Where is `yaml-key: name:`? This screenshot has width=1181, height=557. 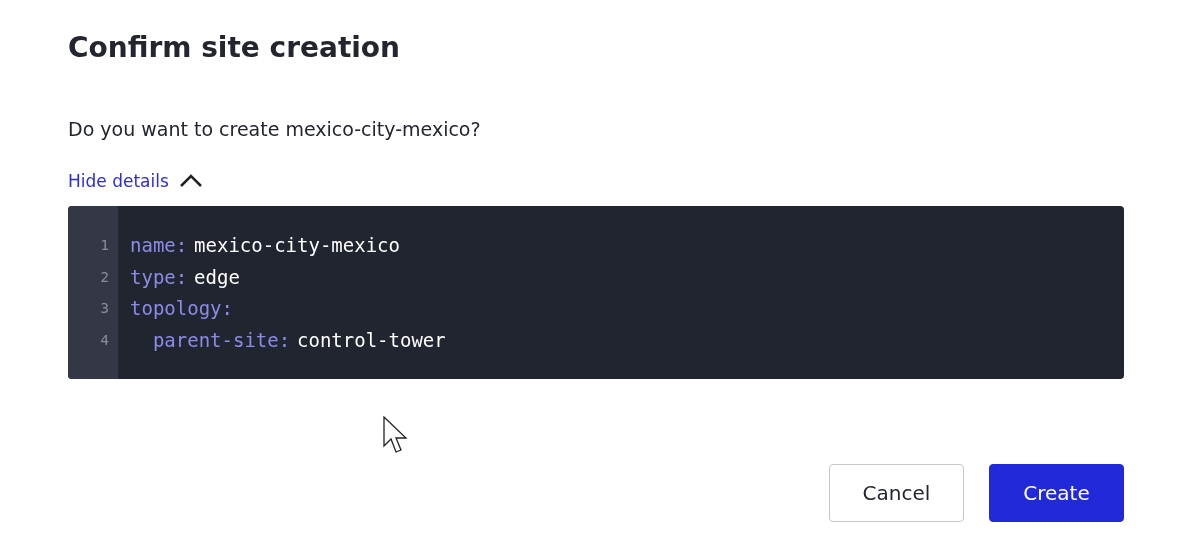 yaml-key: name: is located at coordinates (159, 245).